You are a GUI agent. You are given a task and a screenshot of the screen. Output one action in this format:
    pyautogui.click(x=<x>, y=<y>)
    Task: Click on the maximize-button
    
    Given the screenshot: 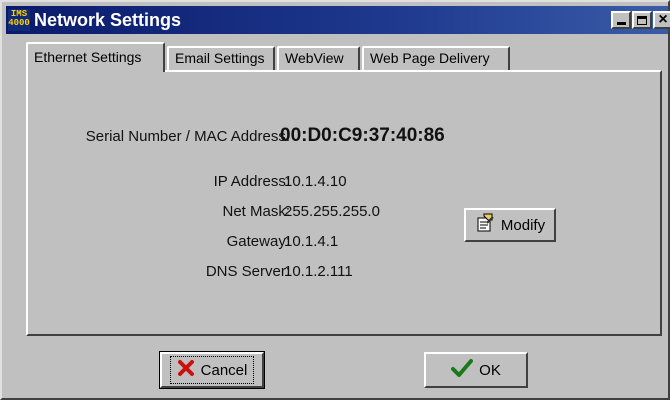 What is the action you would take?
    pyautogui.click(x=642, y=20)
    